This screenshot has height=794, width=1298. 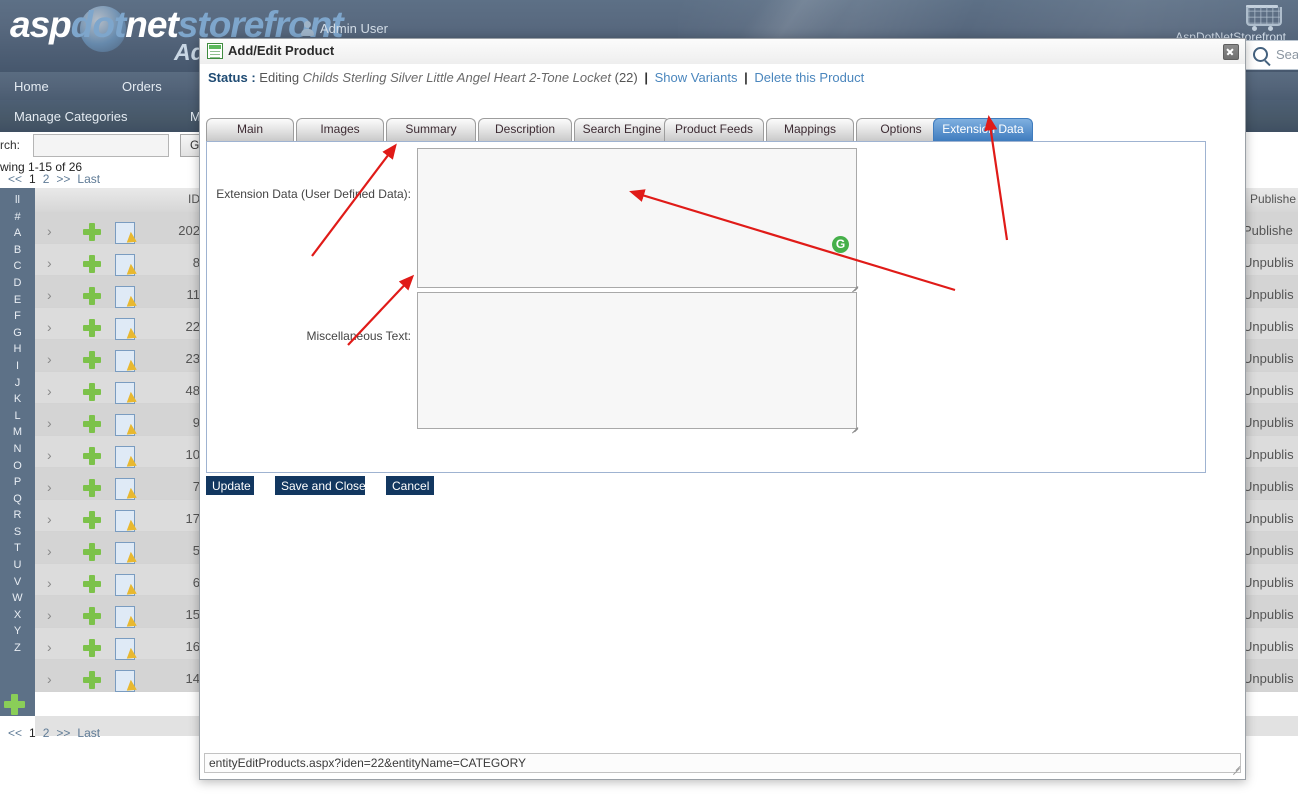 I want to click on tab-product-feeds: Product Feeds, so click(x=714, y=129).